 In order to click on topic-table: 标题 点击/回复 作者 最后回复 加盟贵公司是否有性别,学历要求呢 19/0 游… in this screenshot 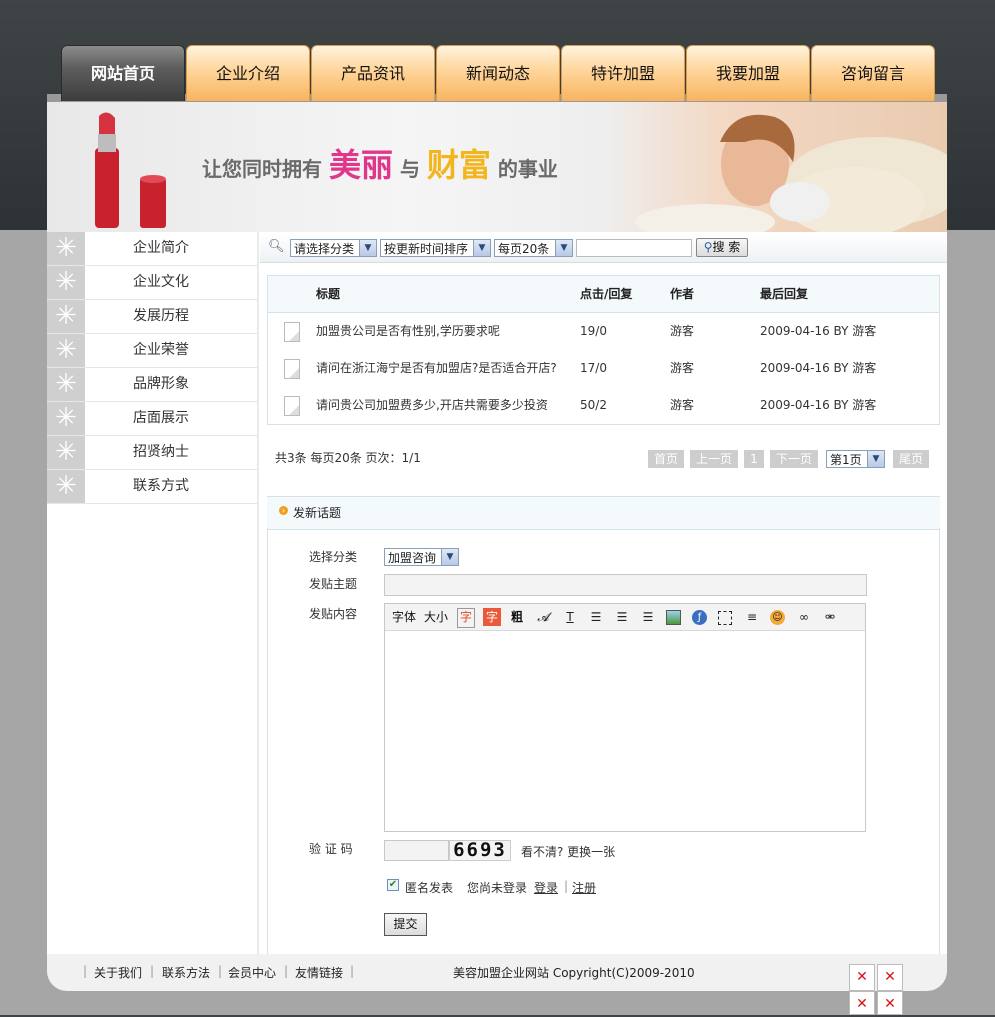, I will do `click(603, 350)`.